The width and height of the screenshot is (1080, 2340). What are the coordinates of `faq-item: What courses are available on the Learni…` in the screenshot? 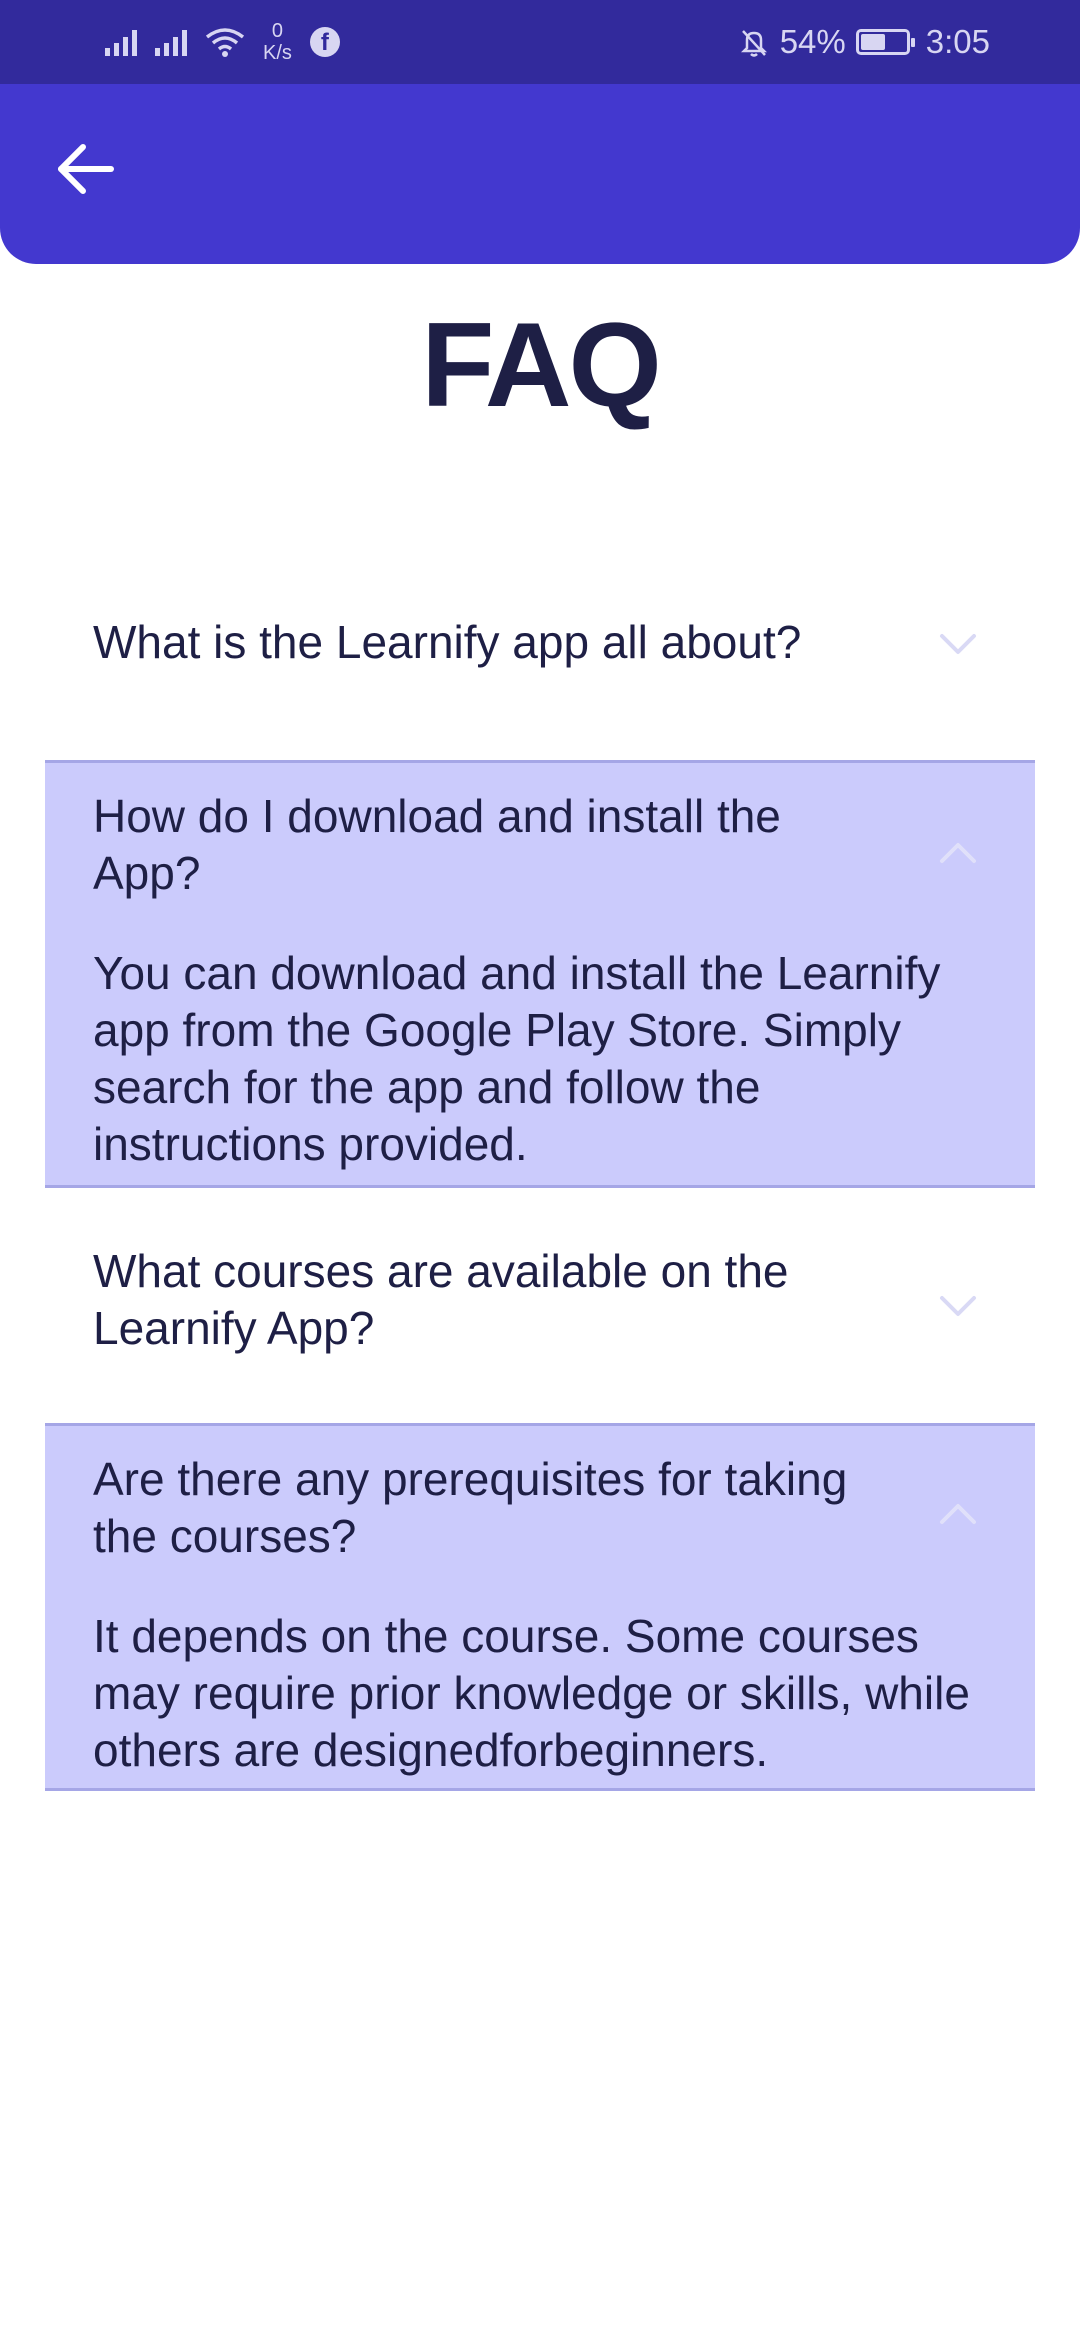 It's located at (540, 1305).